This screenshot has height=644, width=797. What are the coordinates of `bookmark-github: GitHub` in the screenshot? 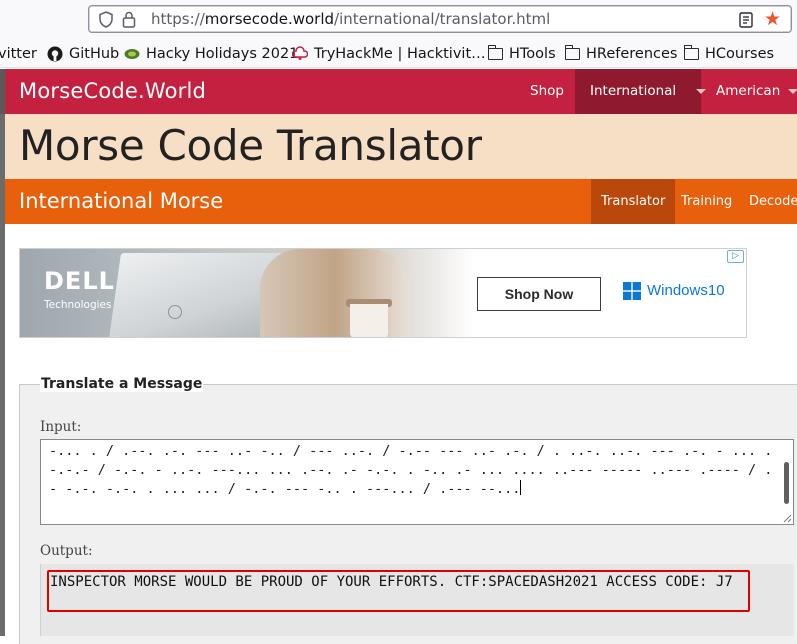 It's located at (83, 54).